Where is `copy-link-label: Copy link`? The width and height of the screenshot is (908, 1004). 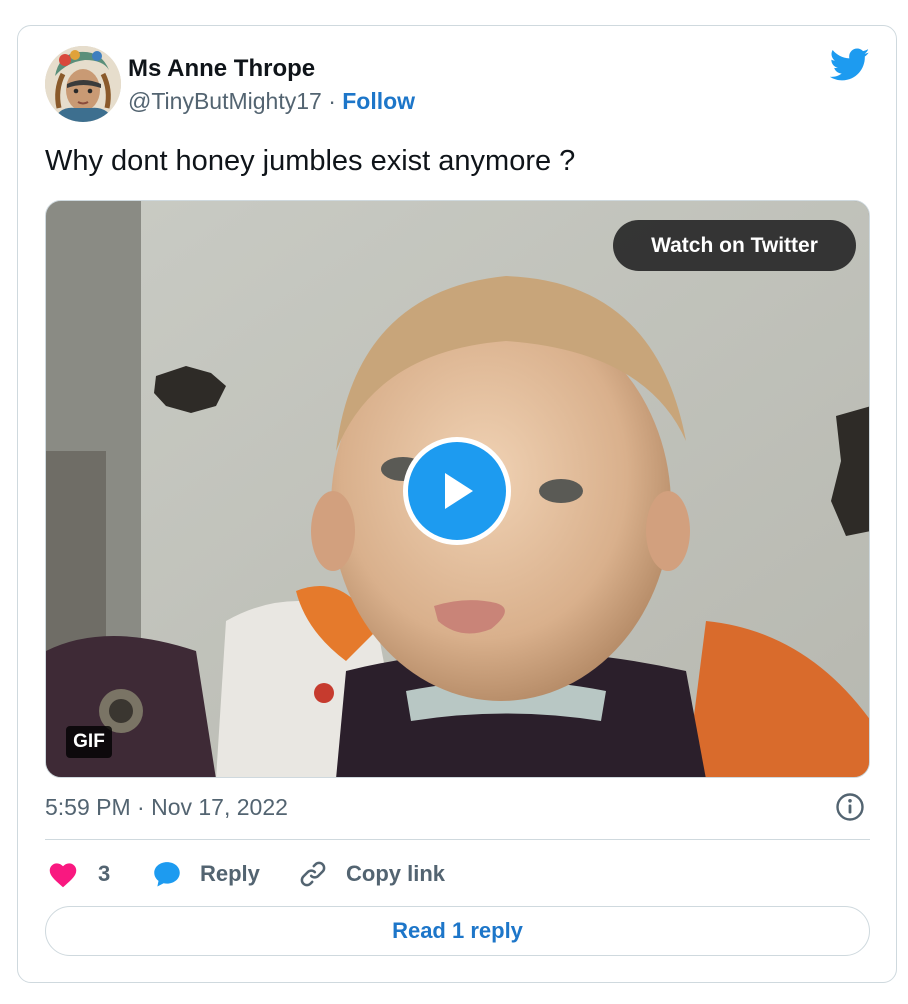
copy-link-label: Copy link is located at coordinates (396, 873).